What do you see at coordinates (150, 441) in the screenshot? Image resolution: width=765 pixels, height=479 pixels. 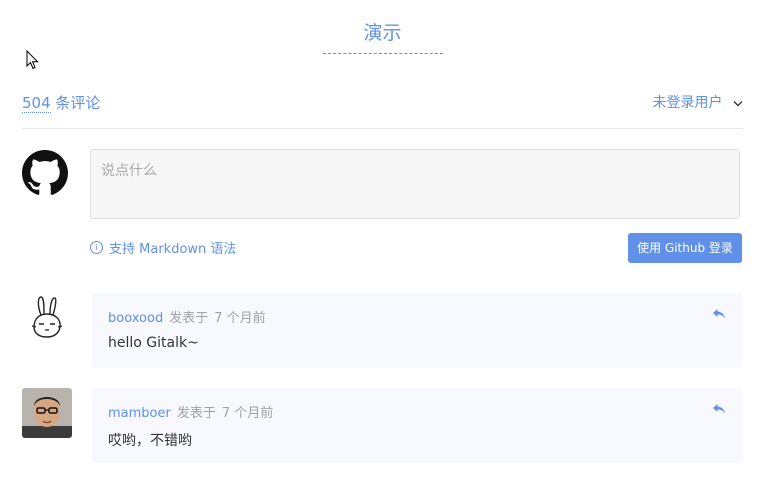 I see `comment-body: 哎哟，不错哟` at bounding box center [150, 441].